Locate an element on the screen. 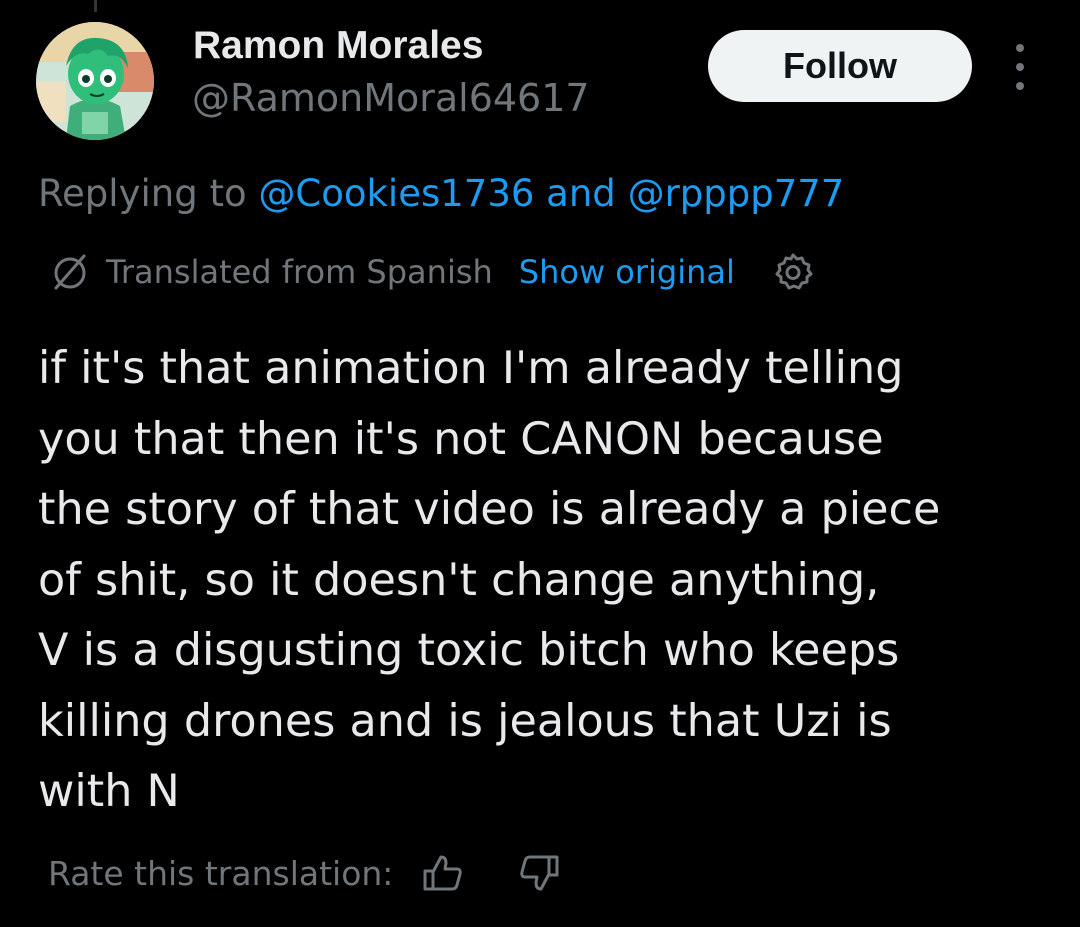 This screenshot has height=927, width=1080. thumbs-down-icon is located at coordinates (539, 873).